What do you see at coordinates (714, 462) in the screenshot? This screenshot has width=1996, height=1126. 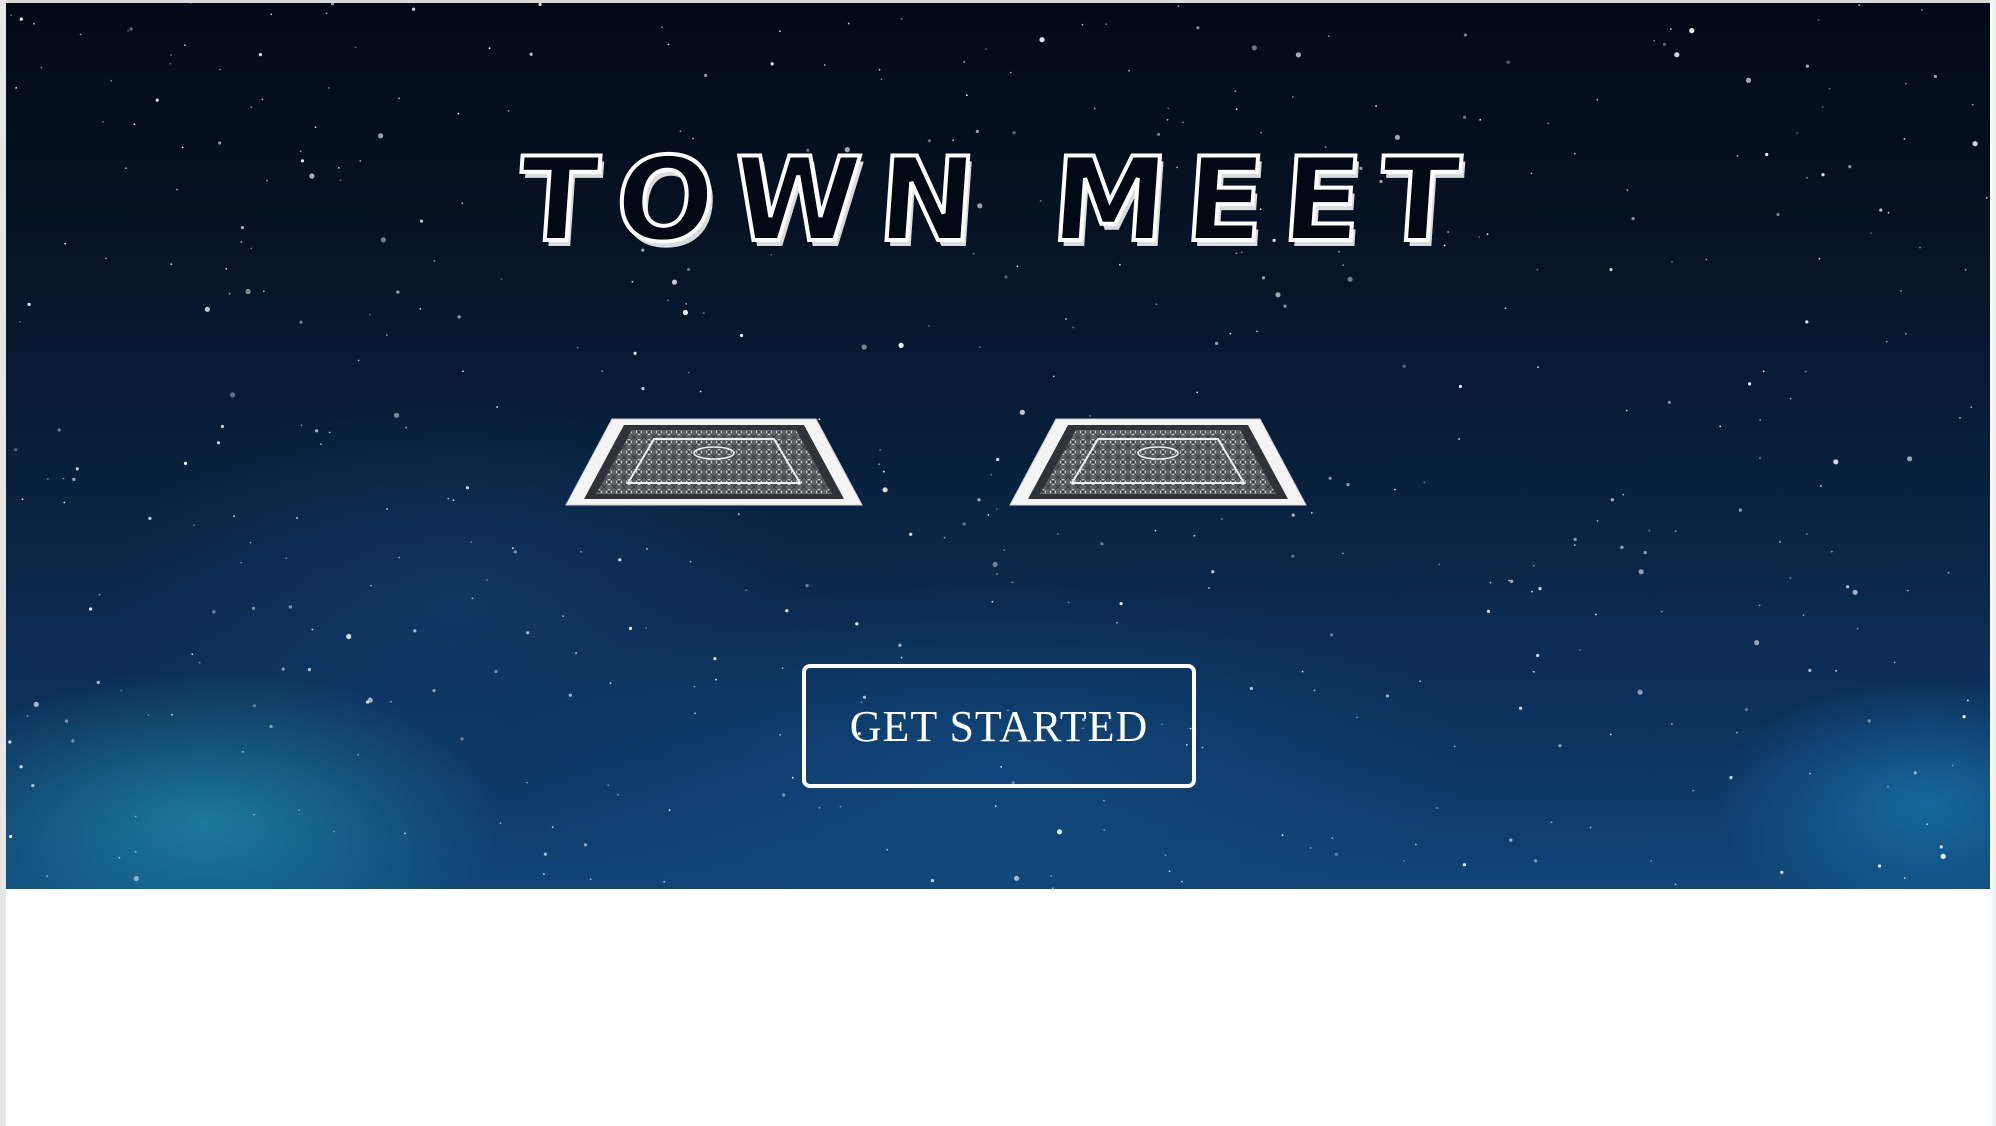 I see `card-back-icon` at bounding box center [714, 462].